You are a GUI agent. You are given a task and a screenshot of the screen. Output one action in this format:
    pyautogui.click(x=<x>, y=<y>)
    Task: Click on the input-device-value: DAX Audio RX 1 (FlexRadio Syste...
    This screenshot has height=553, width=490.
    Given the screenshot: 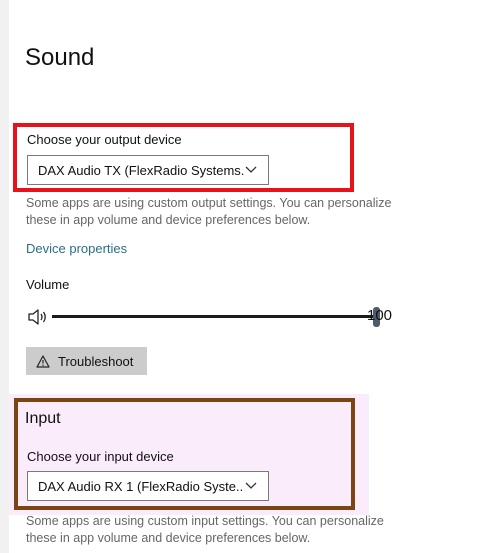 What is the action you would take?
    pyautogui.click(x=141, y=486)
    